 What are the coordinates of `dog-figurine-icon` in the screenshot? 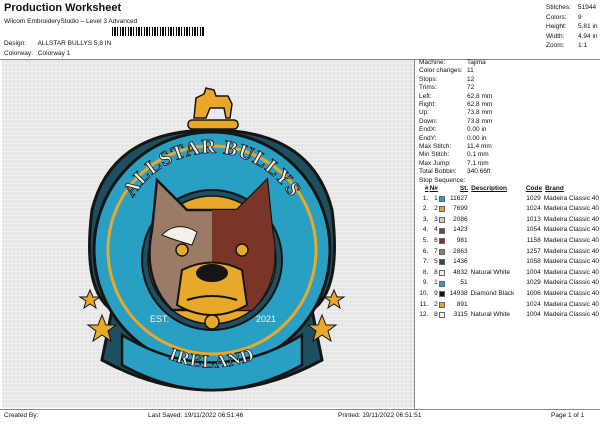 It's located at (213, 108).